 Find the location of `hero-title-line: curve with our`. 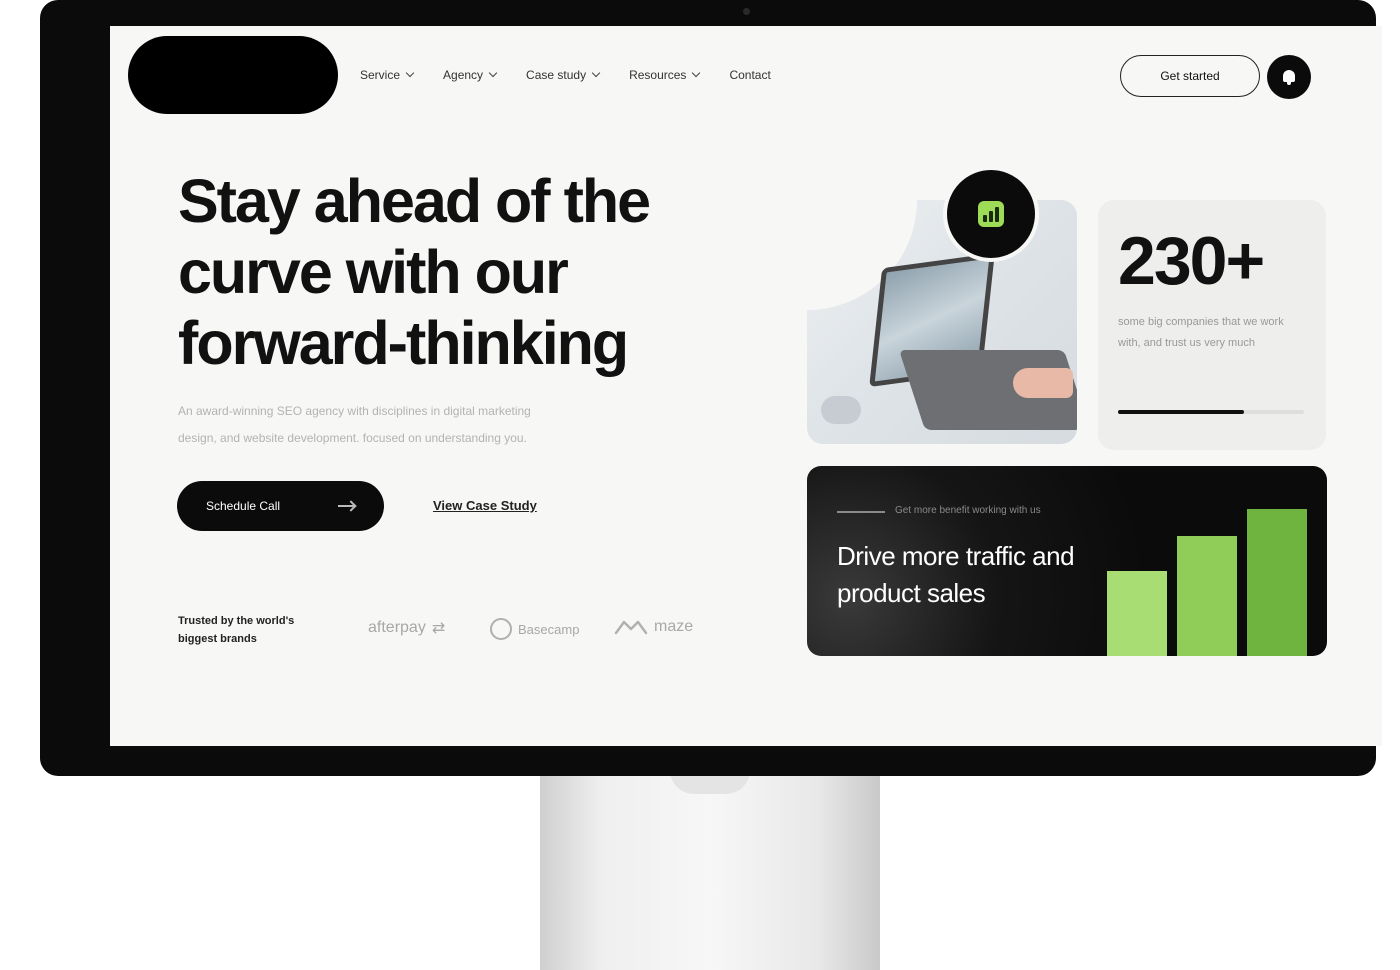

hero-title-line: curve with our is located at coordinates (373, 272).